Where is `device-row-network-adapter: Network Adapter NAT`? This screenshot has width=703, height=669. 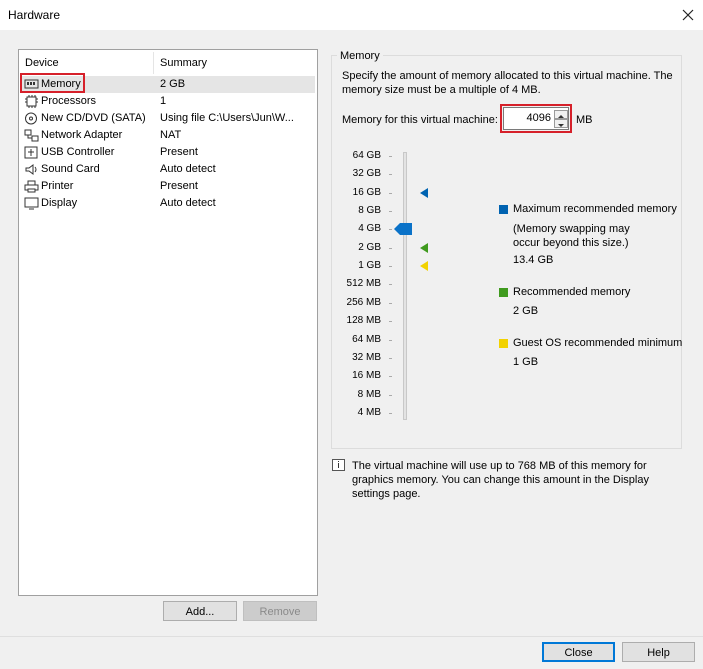
device-row-network-adapter: Network Adapter NAT is located at coordinates (168, 135).